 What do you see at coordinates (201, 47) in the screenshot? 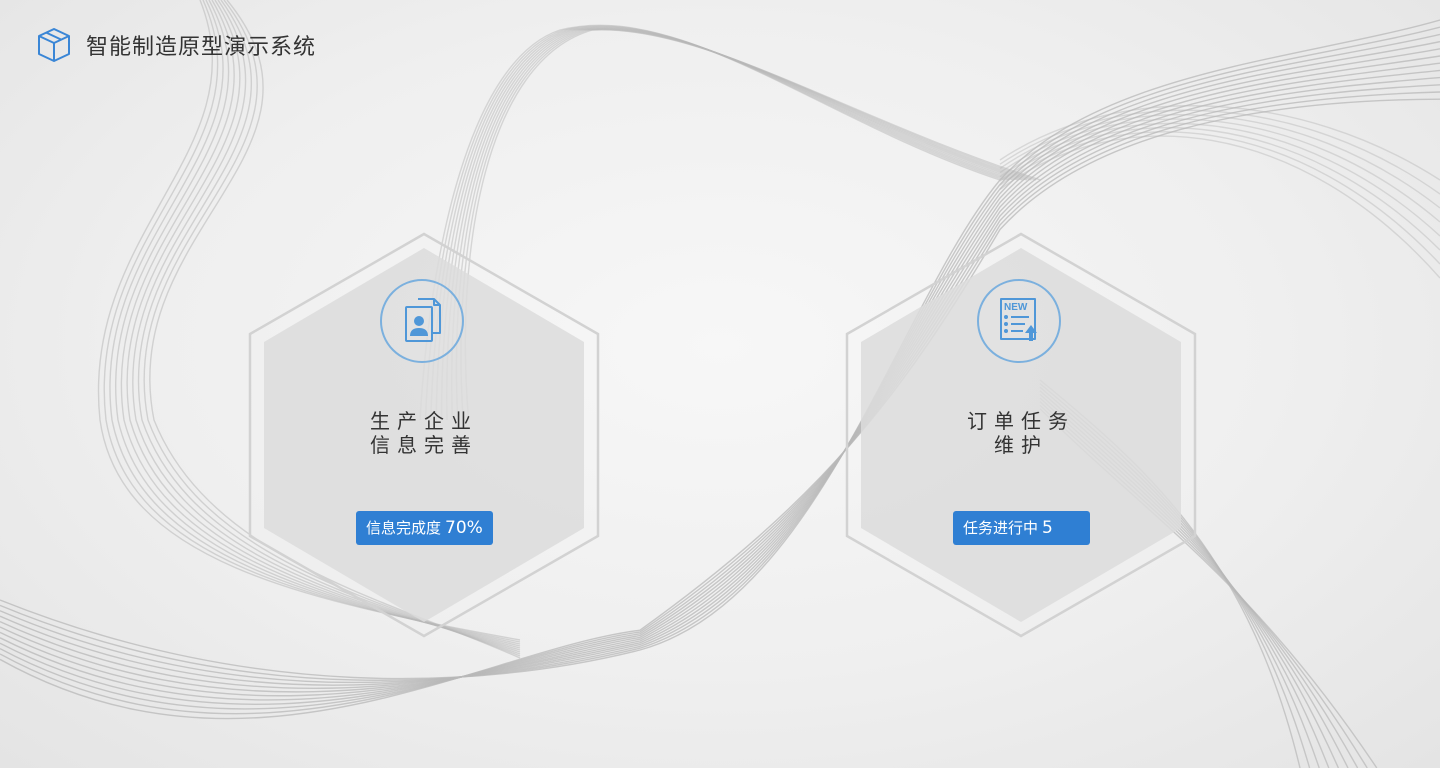
I see `app-title: 智能制造原型演示系统` at bounding box center [201, 47].